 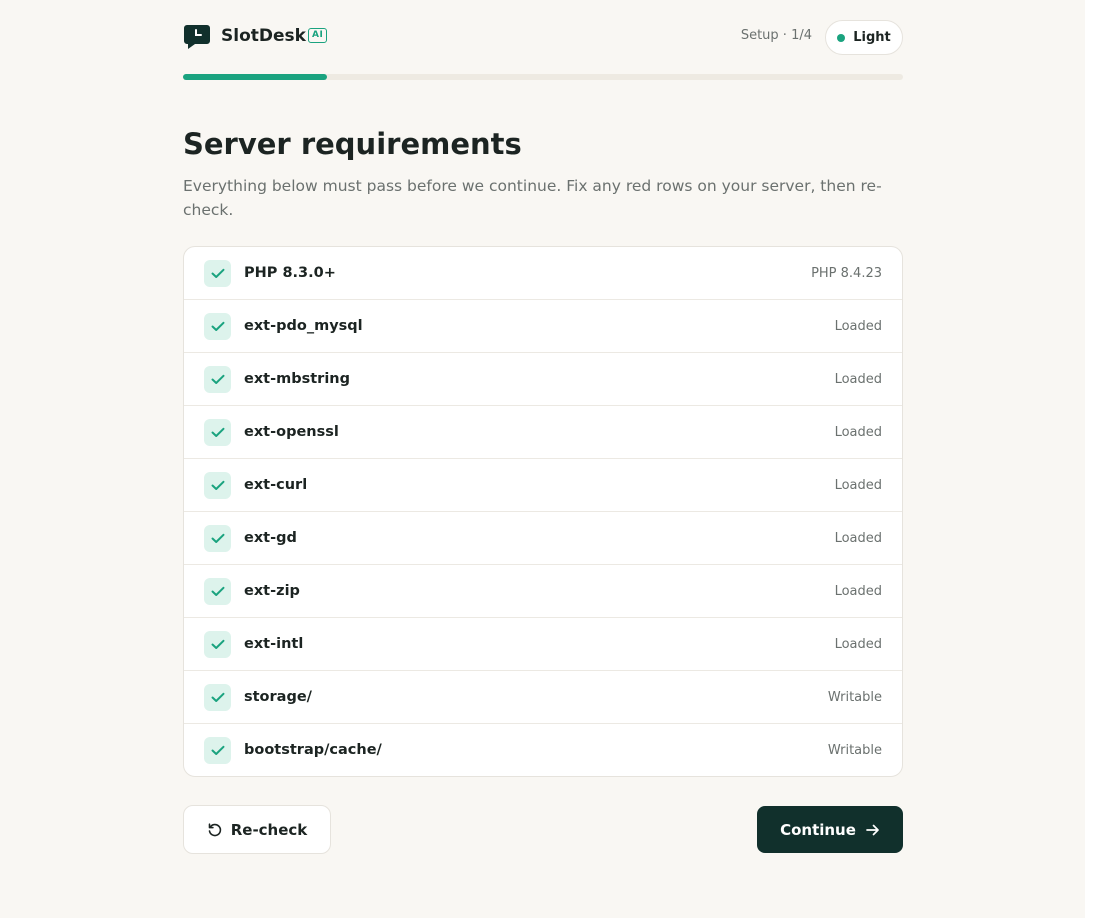 What do you see at coordinates (543, 325) in the screenshot?
I see `requirement-row: ext-pdo_mysql Loaded` at bounding box center [543, 325].